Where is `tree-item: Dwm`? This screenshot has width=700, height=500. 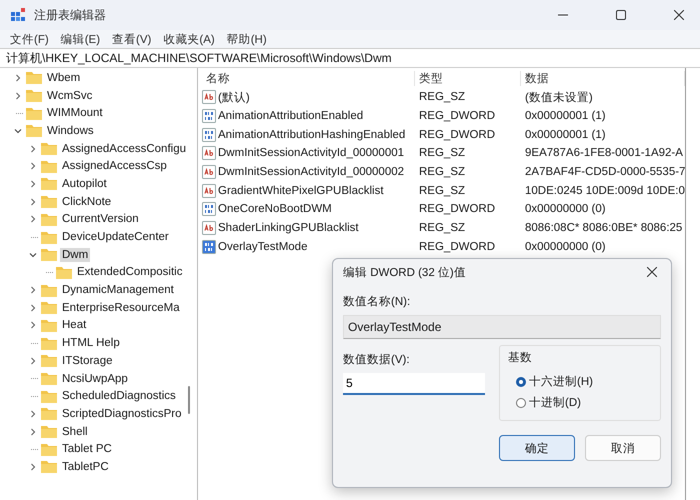
tree-item: Dwm is located at coordinates (75, 255).